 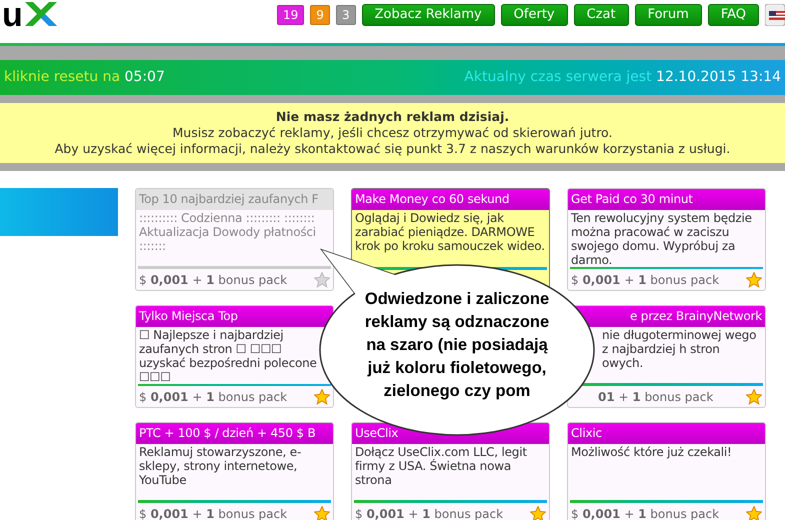 I want to click on count-badge: 19, so click(x=290, y=15).